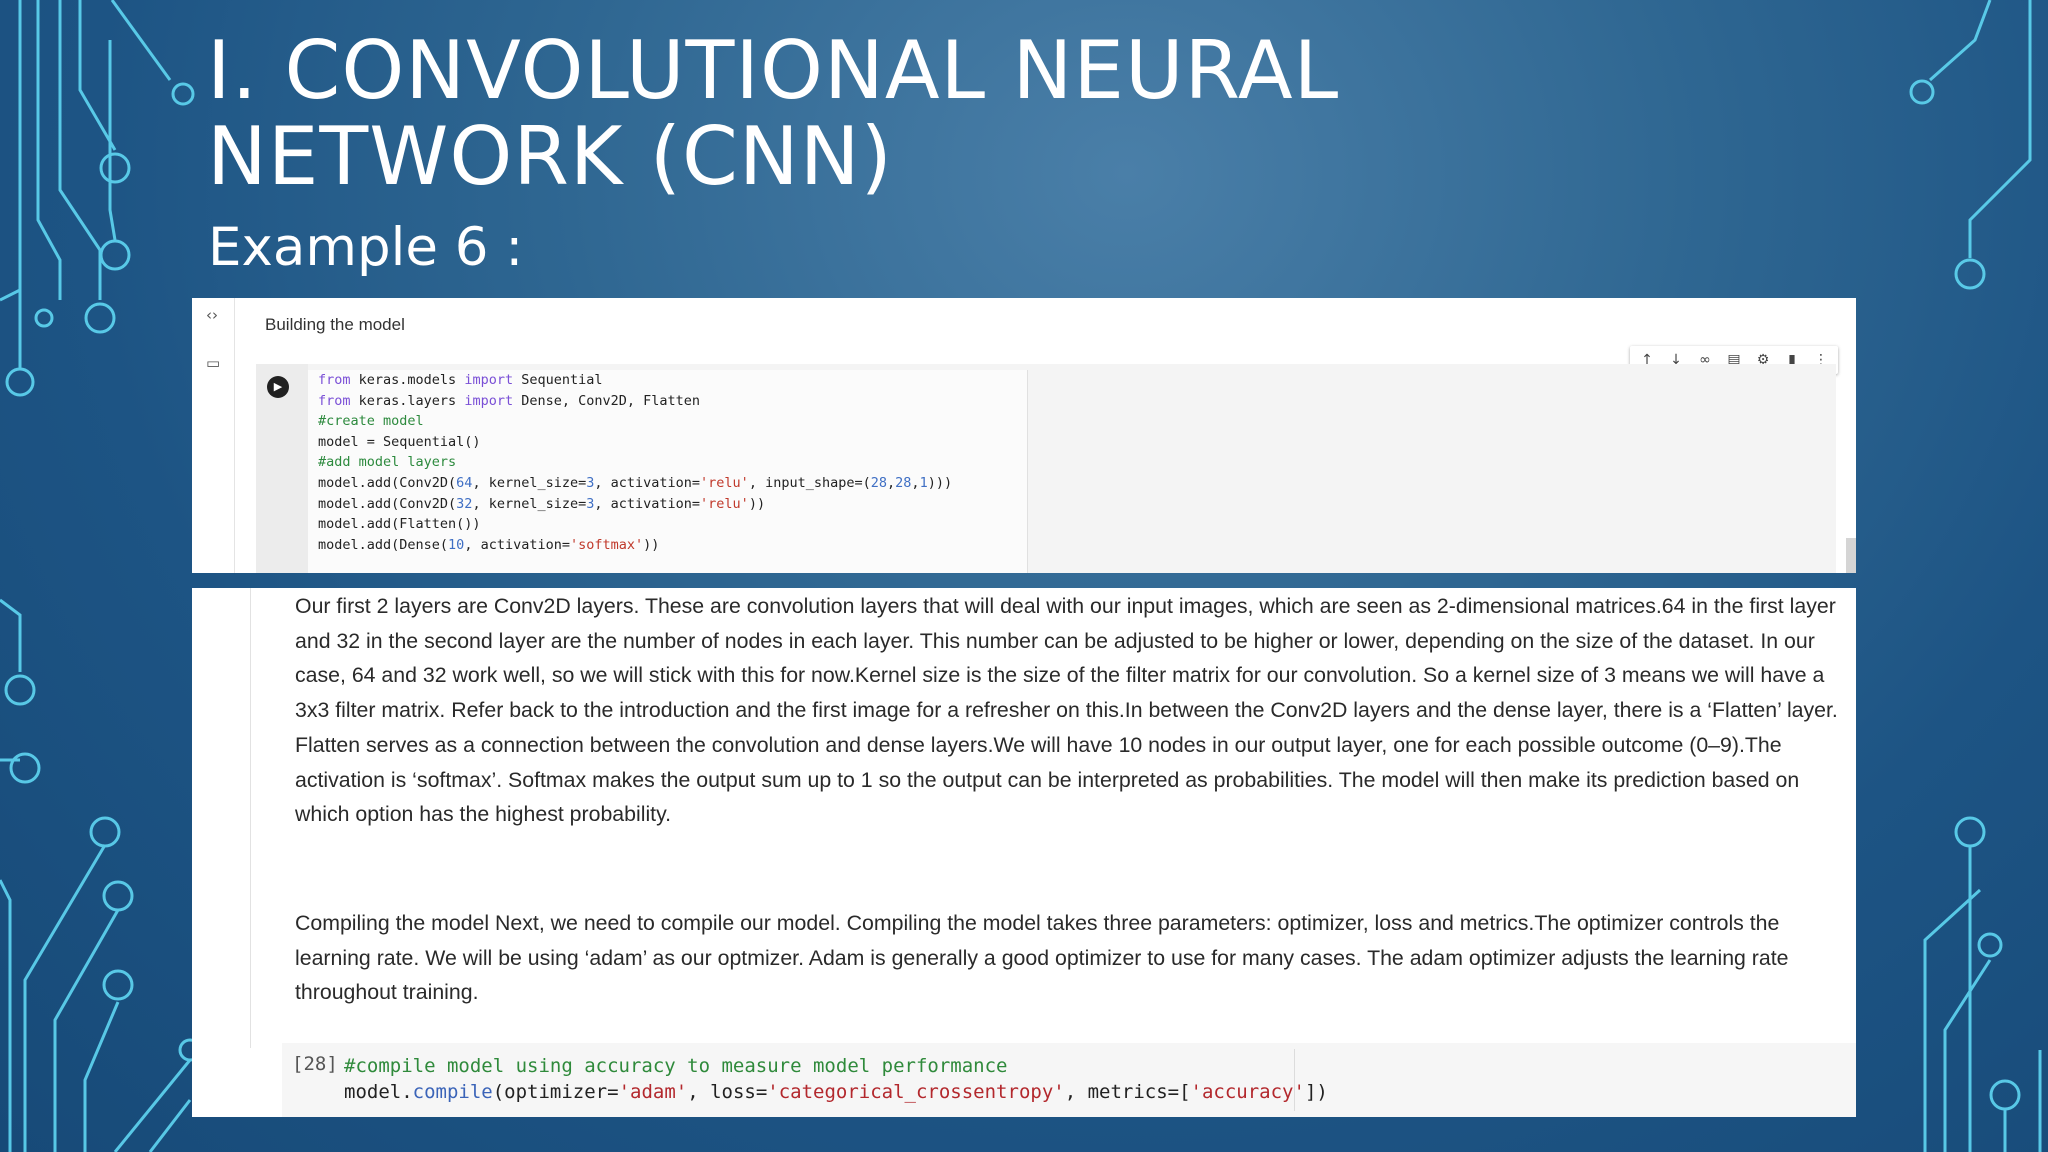  I want to click on folder-icon: ▭, so click(213, 363).